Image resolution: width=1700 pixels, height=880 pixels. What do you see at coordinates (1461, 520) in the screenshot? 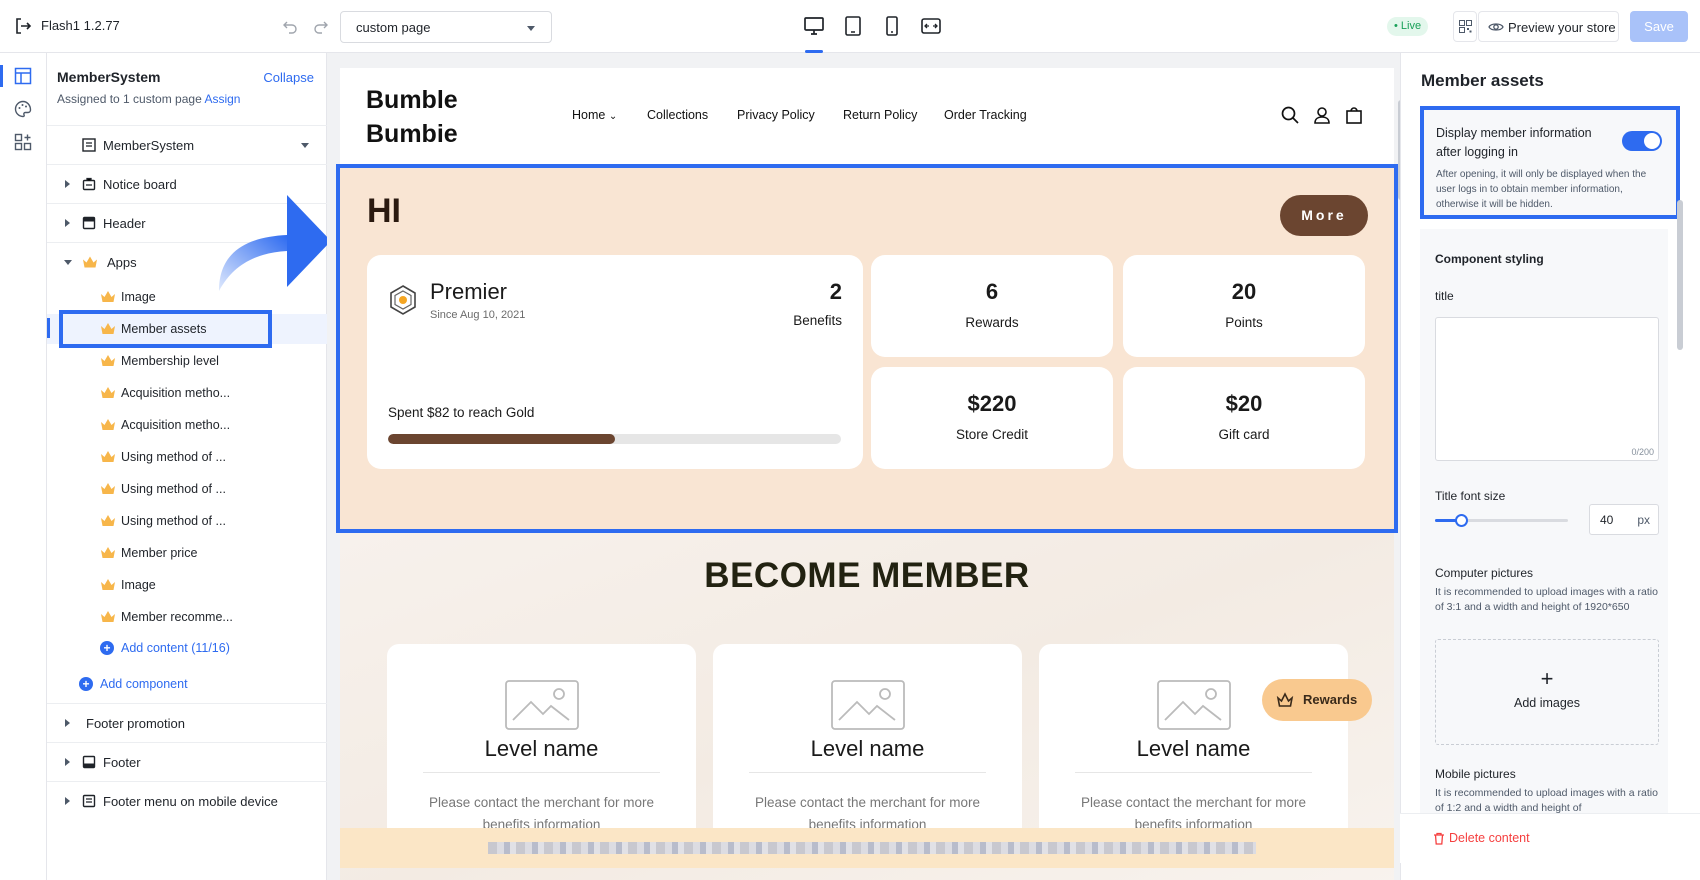
I see `font-size-slider-handle` at bounding box center [1461, 520].